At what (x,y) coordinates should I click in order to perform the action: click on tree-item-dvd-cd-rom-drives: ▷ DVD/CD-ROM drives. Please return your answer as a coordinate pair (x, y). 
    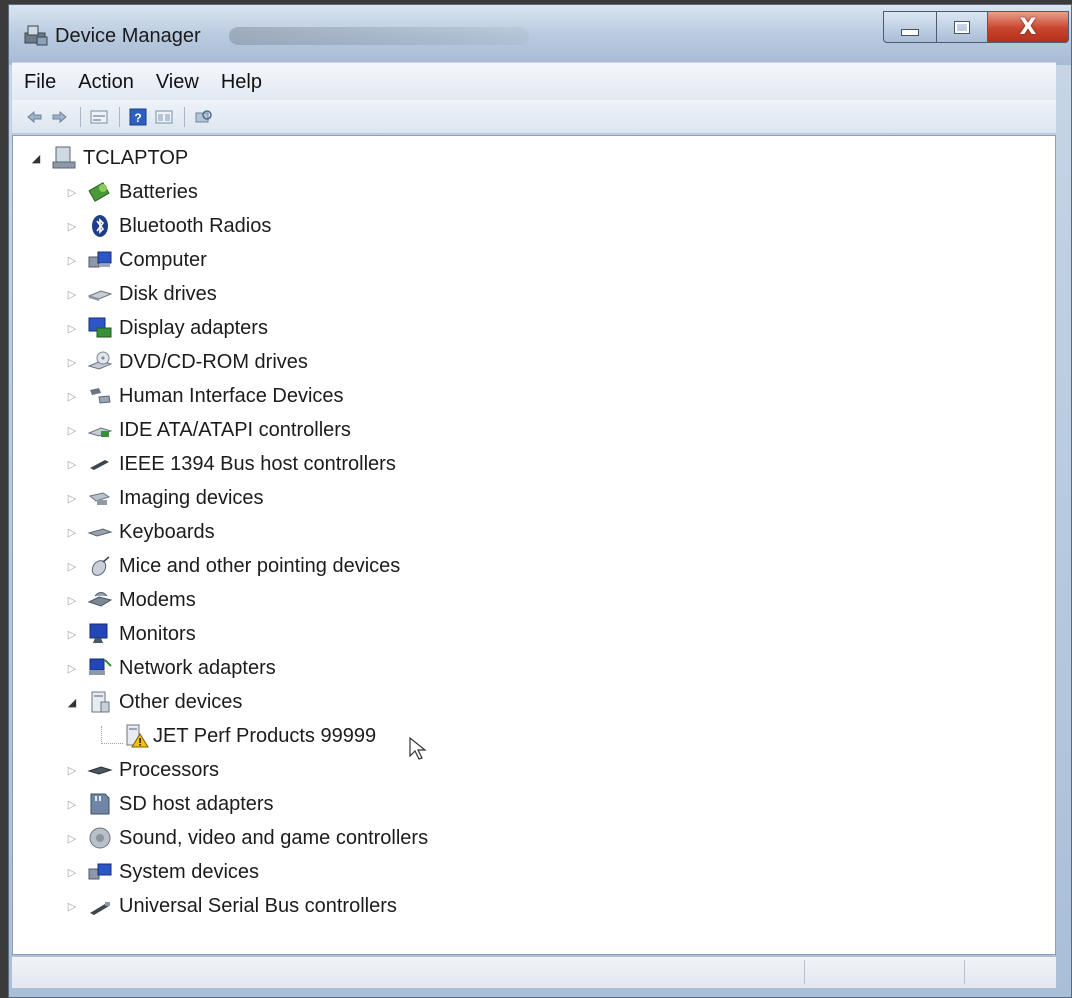
    Looking at the image, I should click on (186, 362).